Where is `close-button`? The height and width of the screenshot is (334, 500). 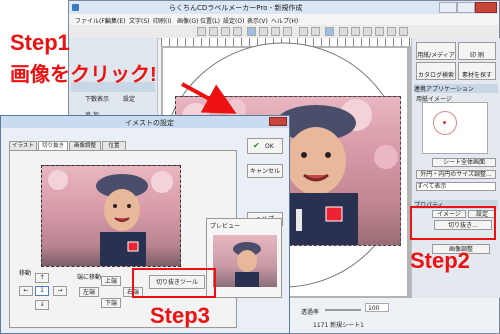 close-button is located at coordinates (486, 7).